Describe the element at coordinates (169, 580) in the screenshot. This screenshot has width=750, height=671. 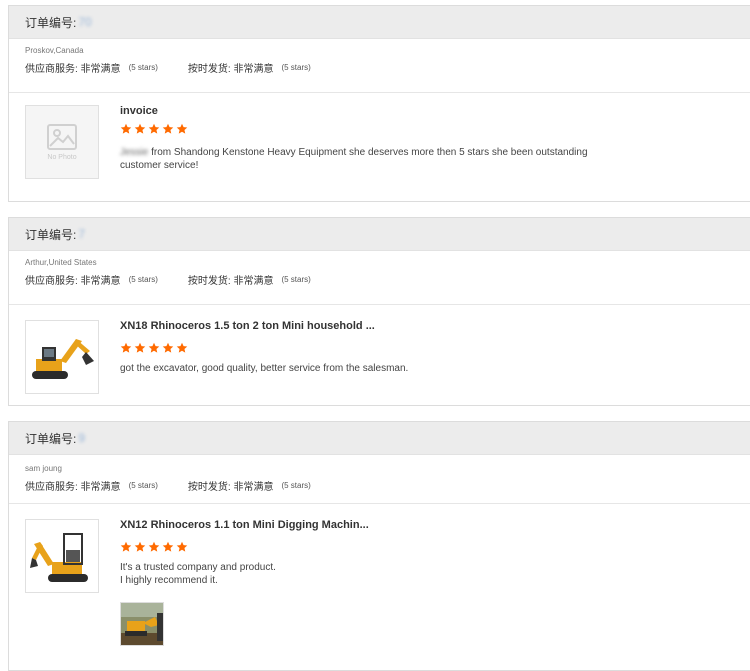
I see `comment-line: I highly recommend it.` at that location.